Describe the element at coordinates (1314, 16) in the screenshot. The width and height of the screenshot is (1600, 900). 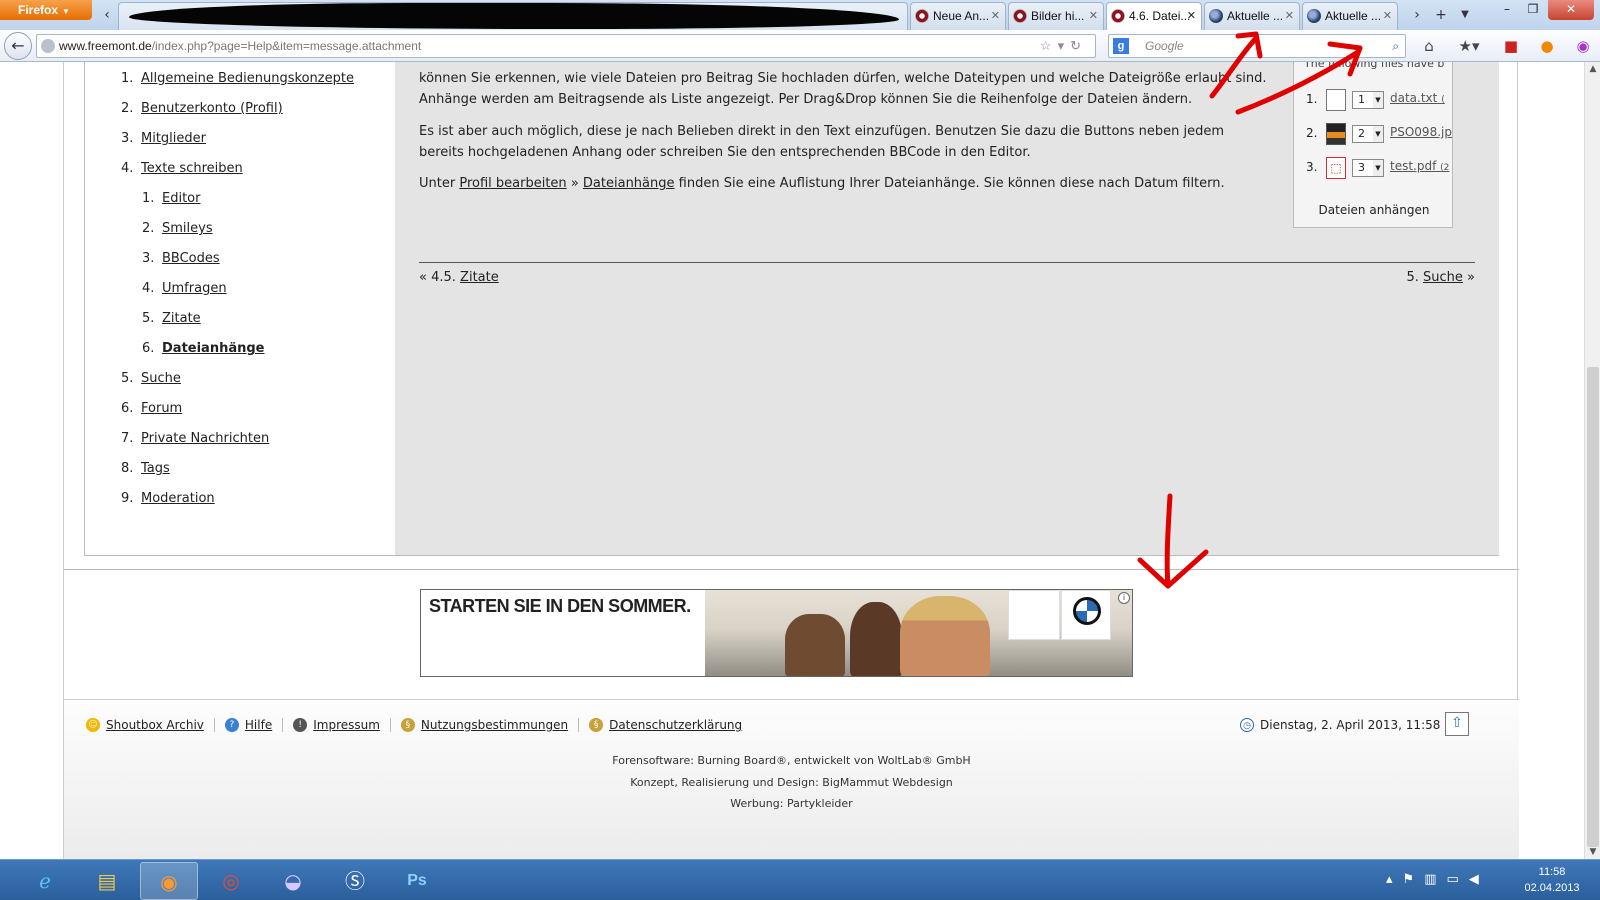
I see `globe-favicon-icon` at that location.